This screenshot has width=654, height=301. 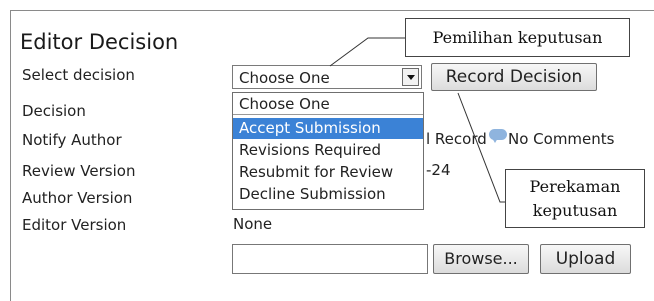 What do you see at coordinates (575, 186) in the screenshot?
I see `callout-recording-line1: Perekaman` at bounding box center [575, 186].